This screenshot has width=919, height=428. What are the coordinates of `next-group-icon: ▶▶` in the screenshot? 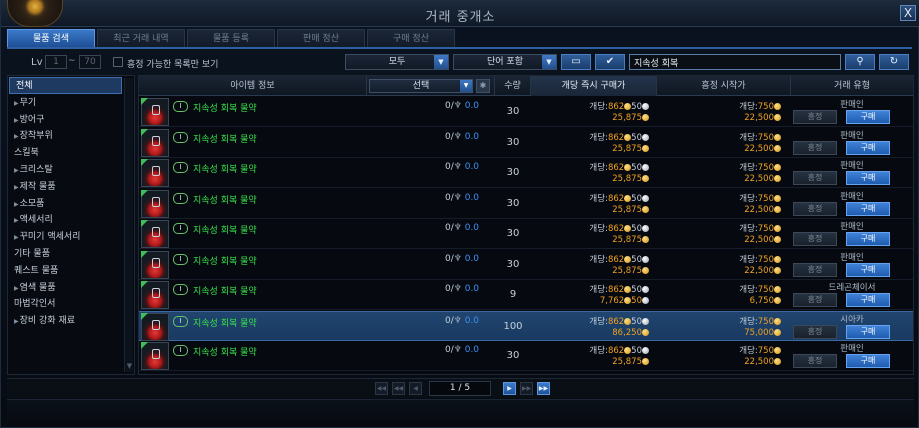 It's located at (526, 388).